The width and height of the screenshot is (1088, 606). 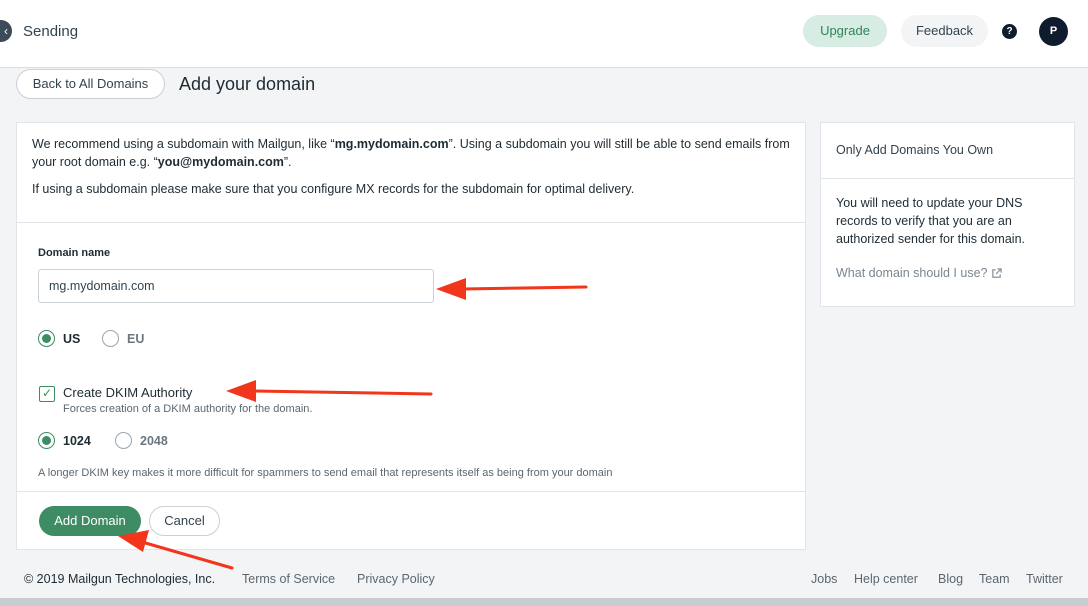 I want to click on section-title: Sending, so click(x=51, y=31).